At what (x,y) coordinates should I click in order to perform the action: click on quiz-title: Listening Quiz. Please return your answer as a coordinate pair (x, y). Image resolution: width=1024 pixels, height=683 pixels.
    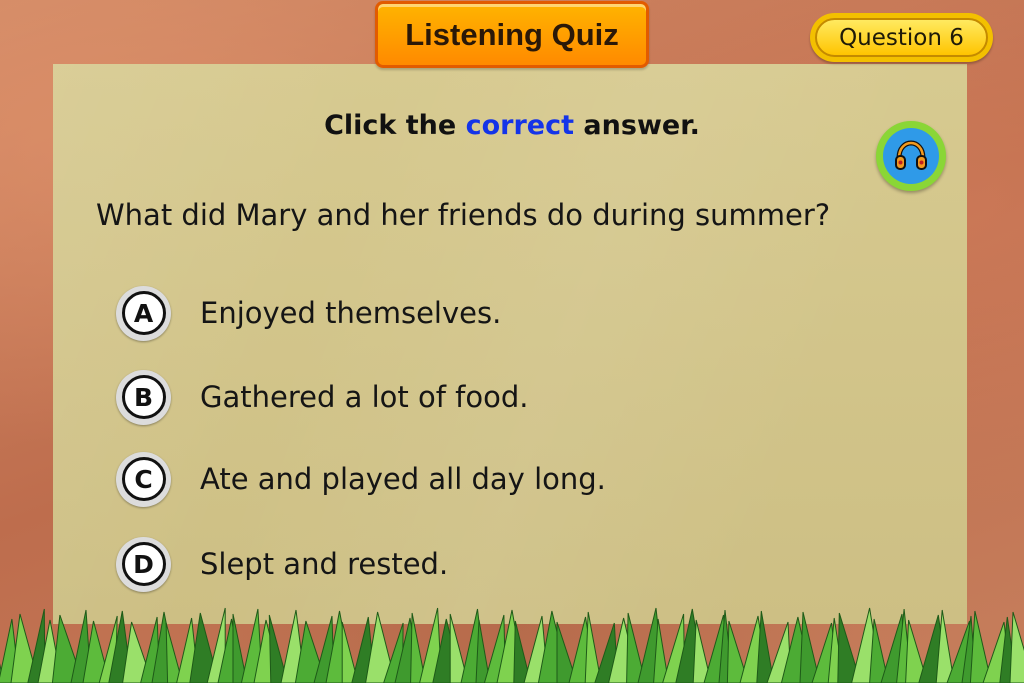
    Looking at the image, I should click on (512, 34).